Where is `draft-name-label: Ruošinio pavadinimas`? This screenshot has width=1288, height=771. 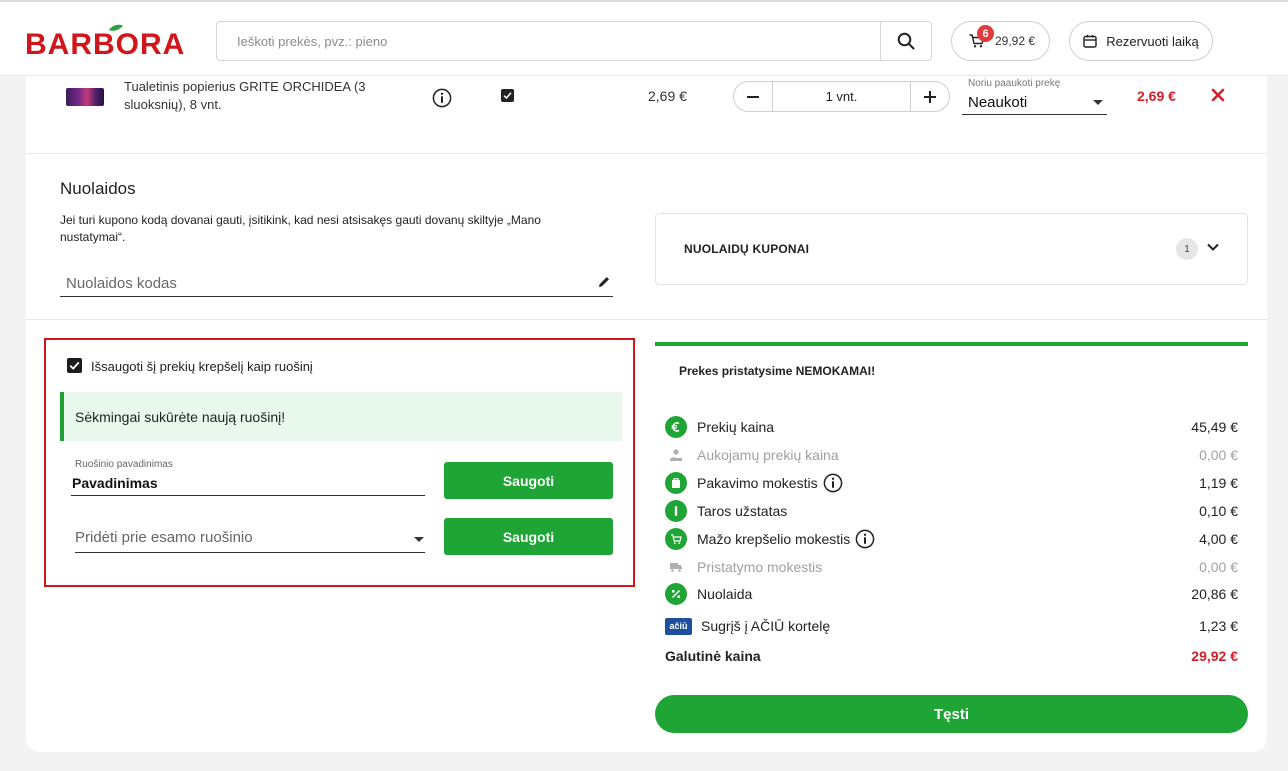
draft-name-label: Ruošinio pavadinimas is located at coordinates (124, 464).